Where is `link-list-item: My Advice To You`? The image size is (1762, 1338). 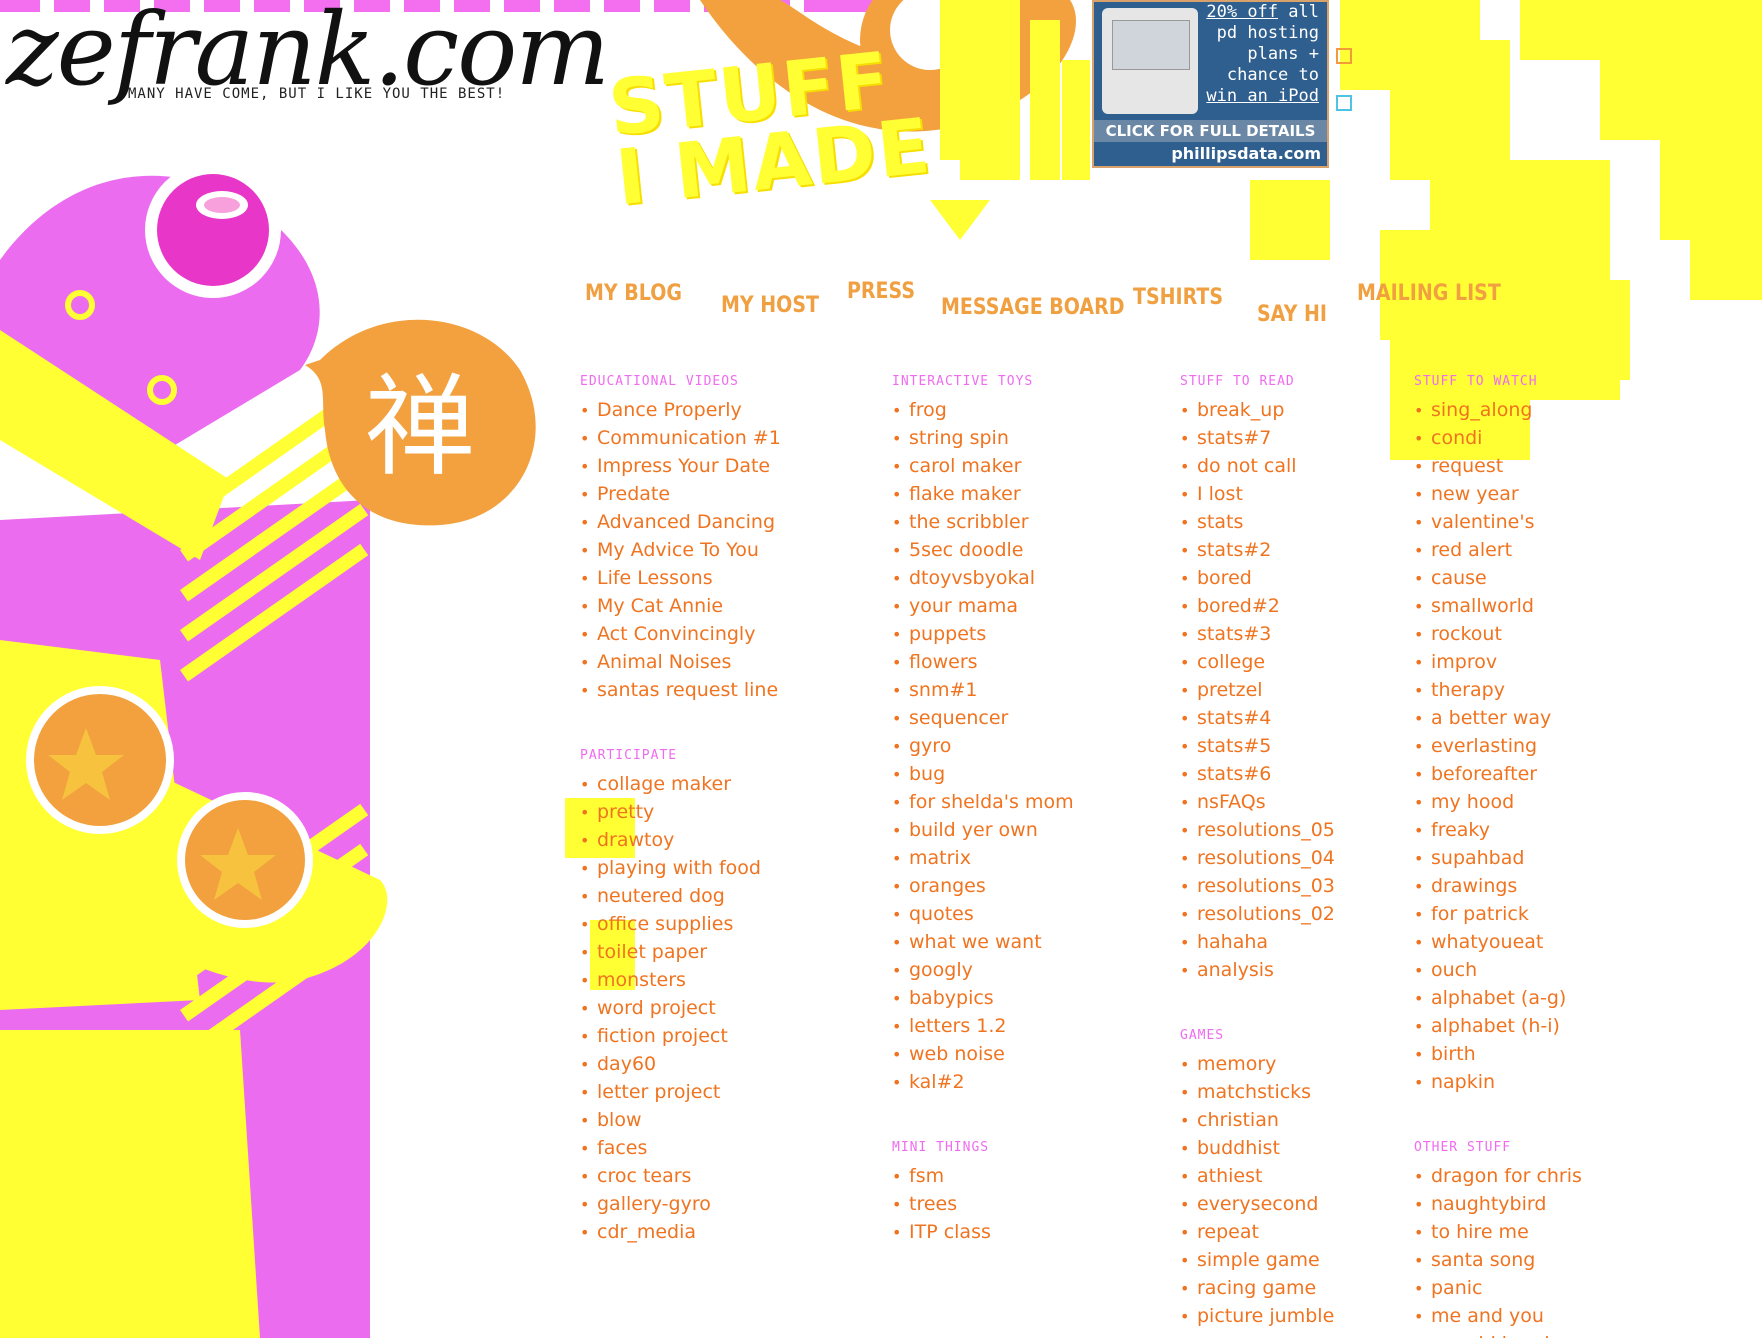 link-list-item: My Advice To You is located at coordinates (730, 550).